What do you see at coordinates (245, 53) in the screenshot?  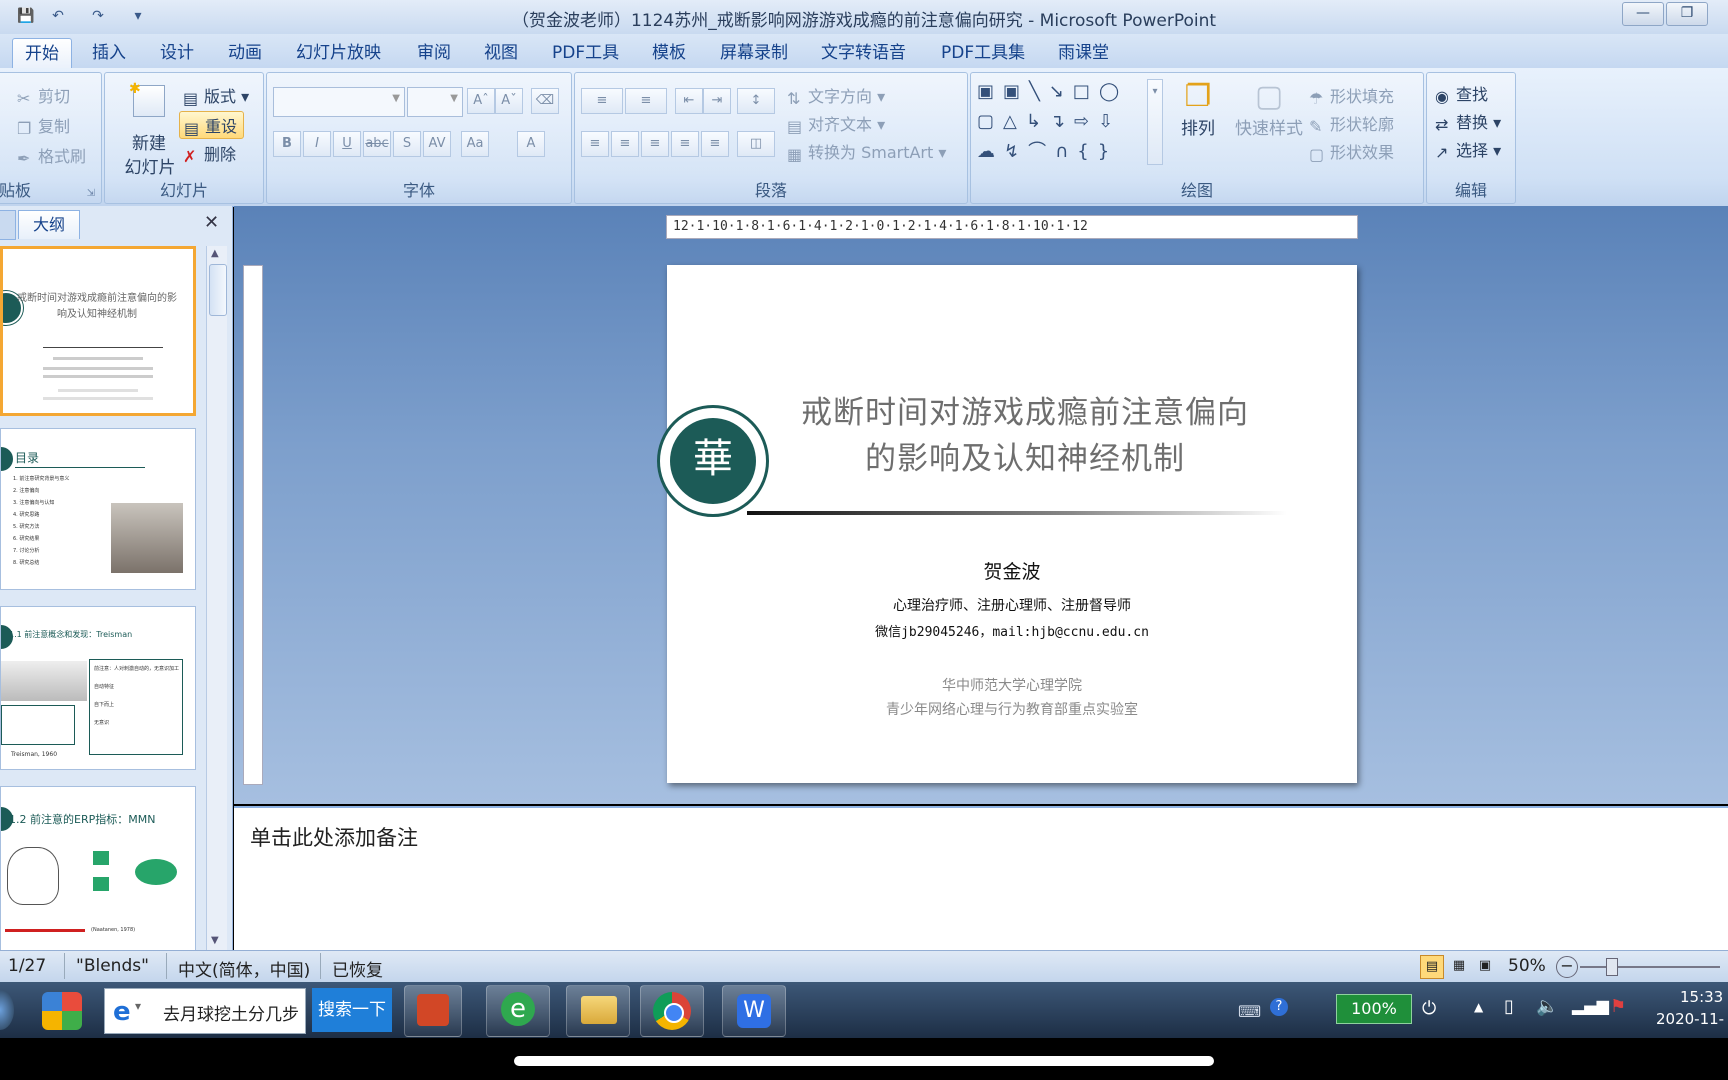 I see `tab-animations: 动画` at bounding box center [245, 53].